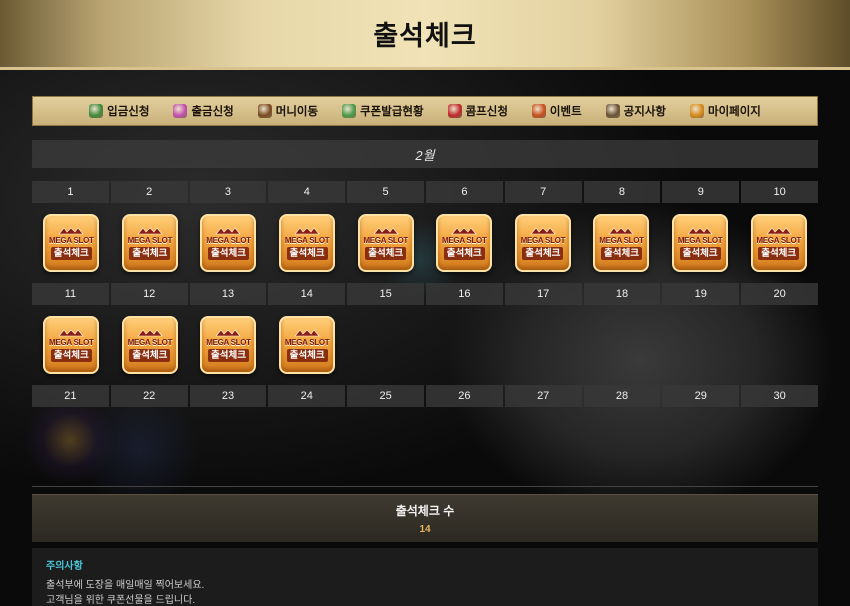 This screenshot has height=606, width=850. I want to click on page-header: 출석체크, so click(425, 35).